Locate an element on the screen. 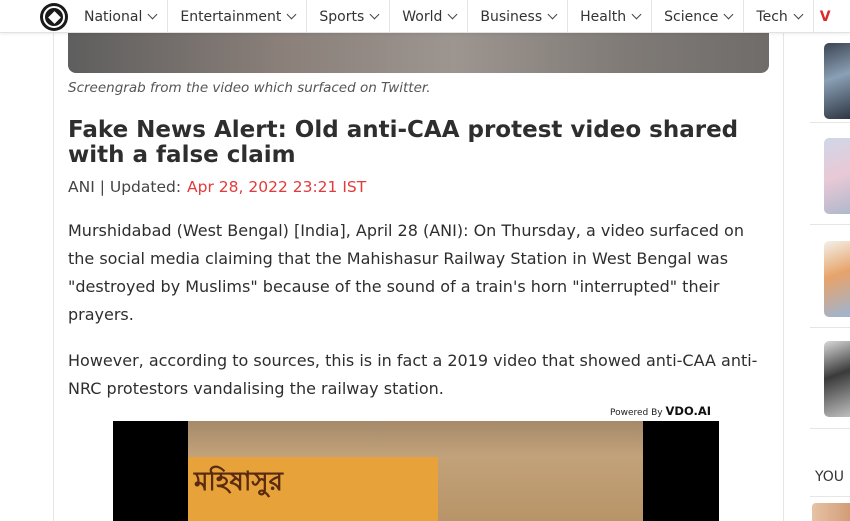  nav-item-world: World is located at coordinates (428, 16).